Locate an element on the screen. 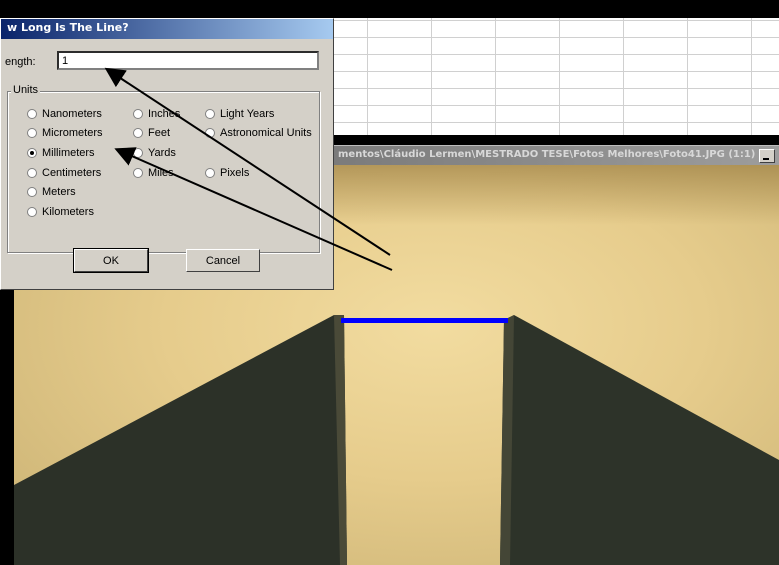 The image size is (779, 565). annotation-arrows is located at coordinates (248, 169).